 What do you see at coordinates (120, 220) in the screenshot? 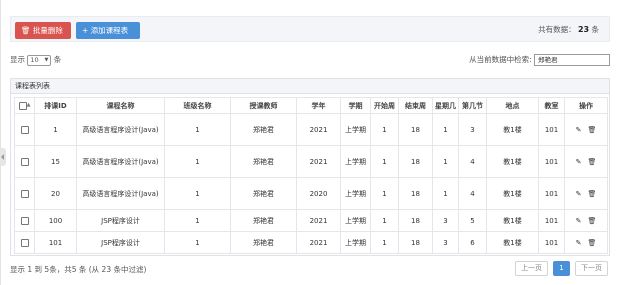
I see `cell-course: JSP程序设计` at bounding box center [120, 220].